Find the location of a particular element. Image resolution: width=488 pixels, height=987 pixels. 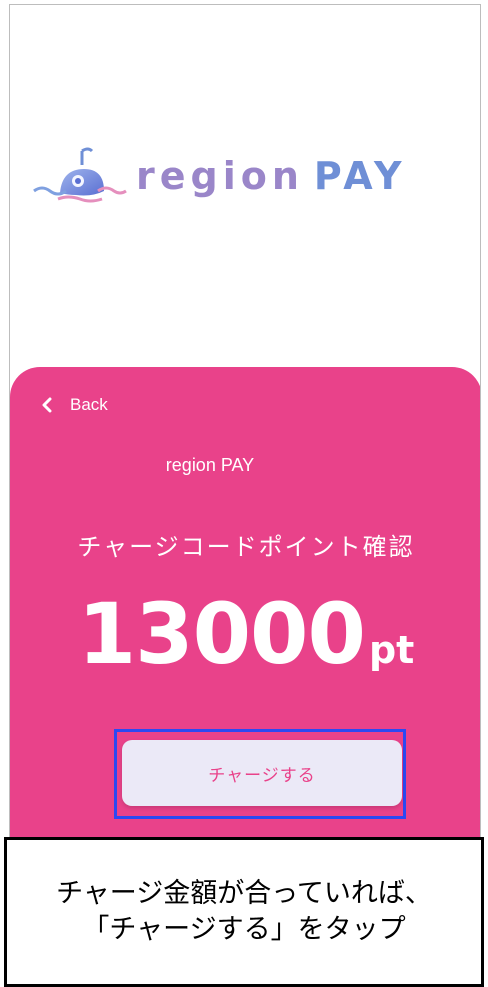

page-title: チャージコードポイント確認 is located at coordinates (246, 547).